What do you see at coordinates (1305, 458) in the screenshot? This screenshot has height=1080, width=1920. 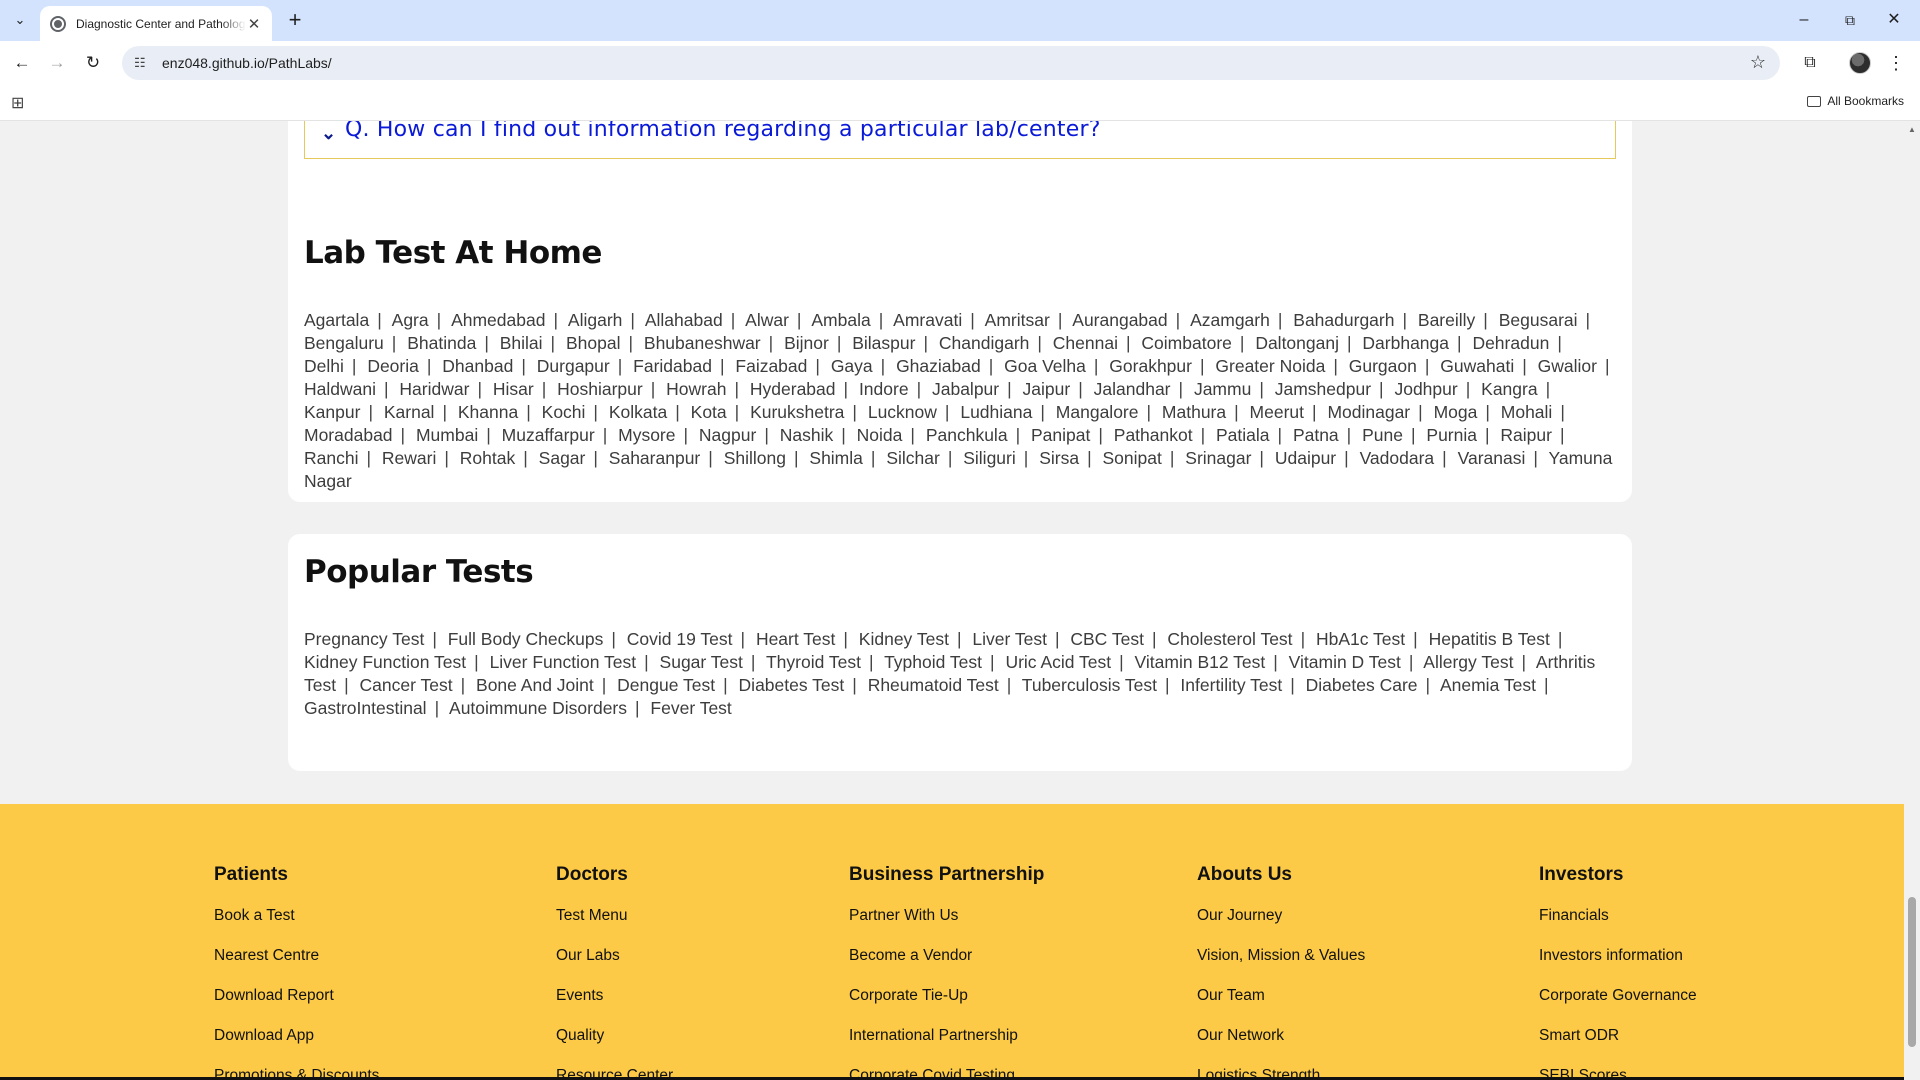 I see `city-link: Udaipur` at bounding box center [1305, 458].